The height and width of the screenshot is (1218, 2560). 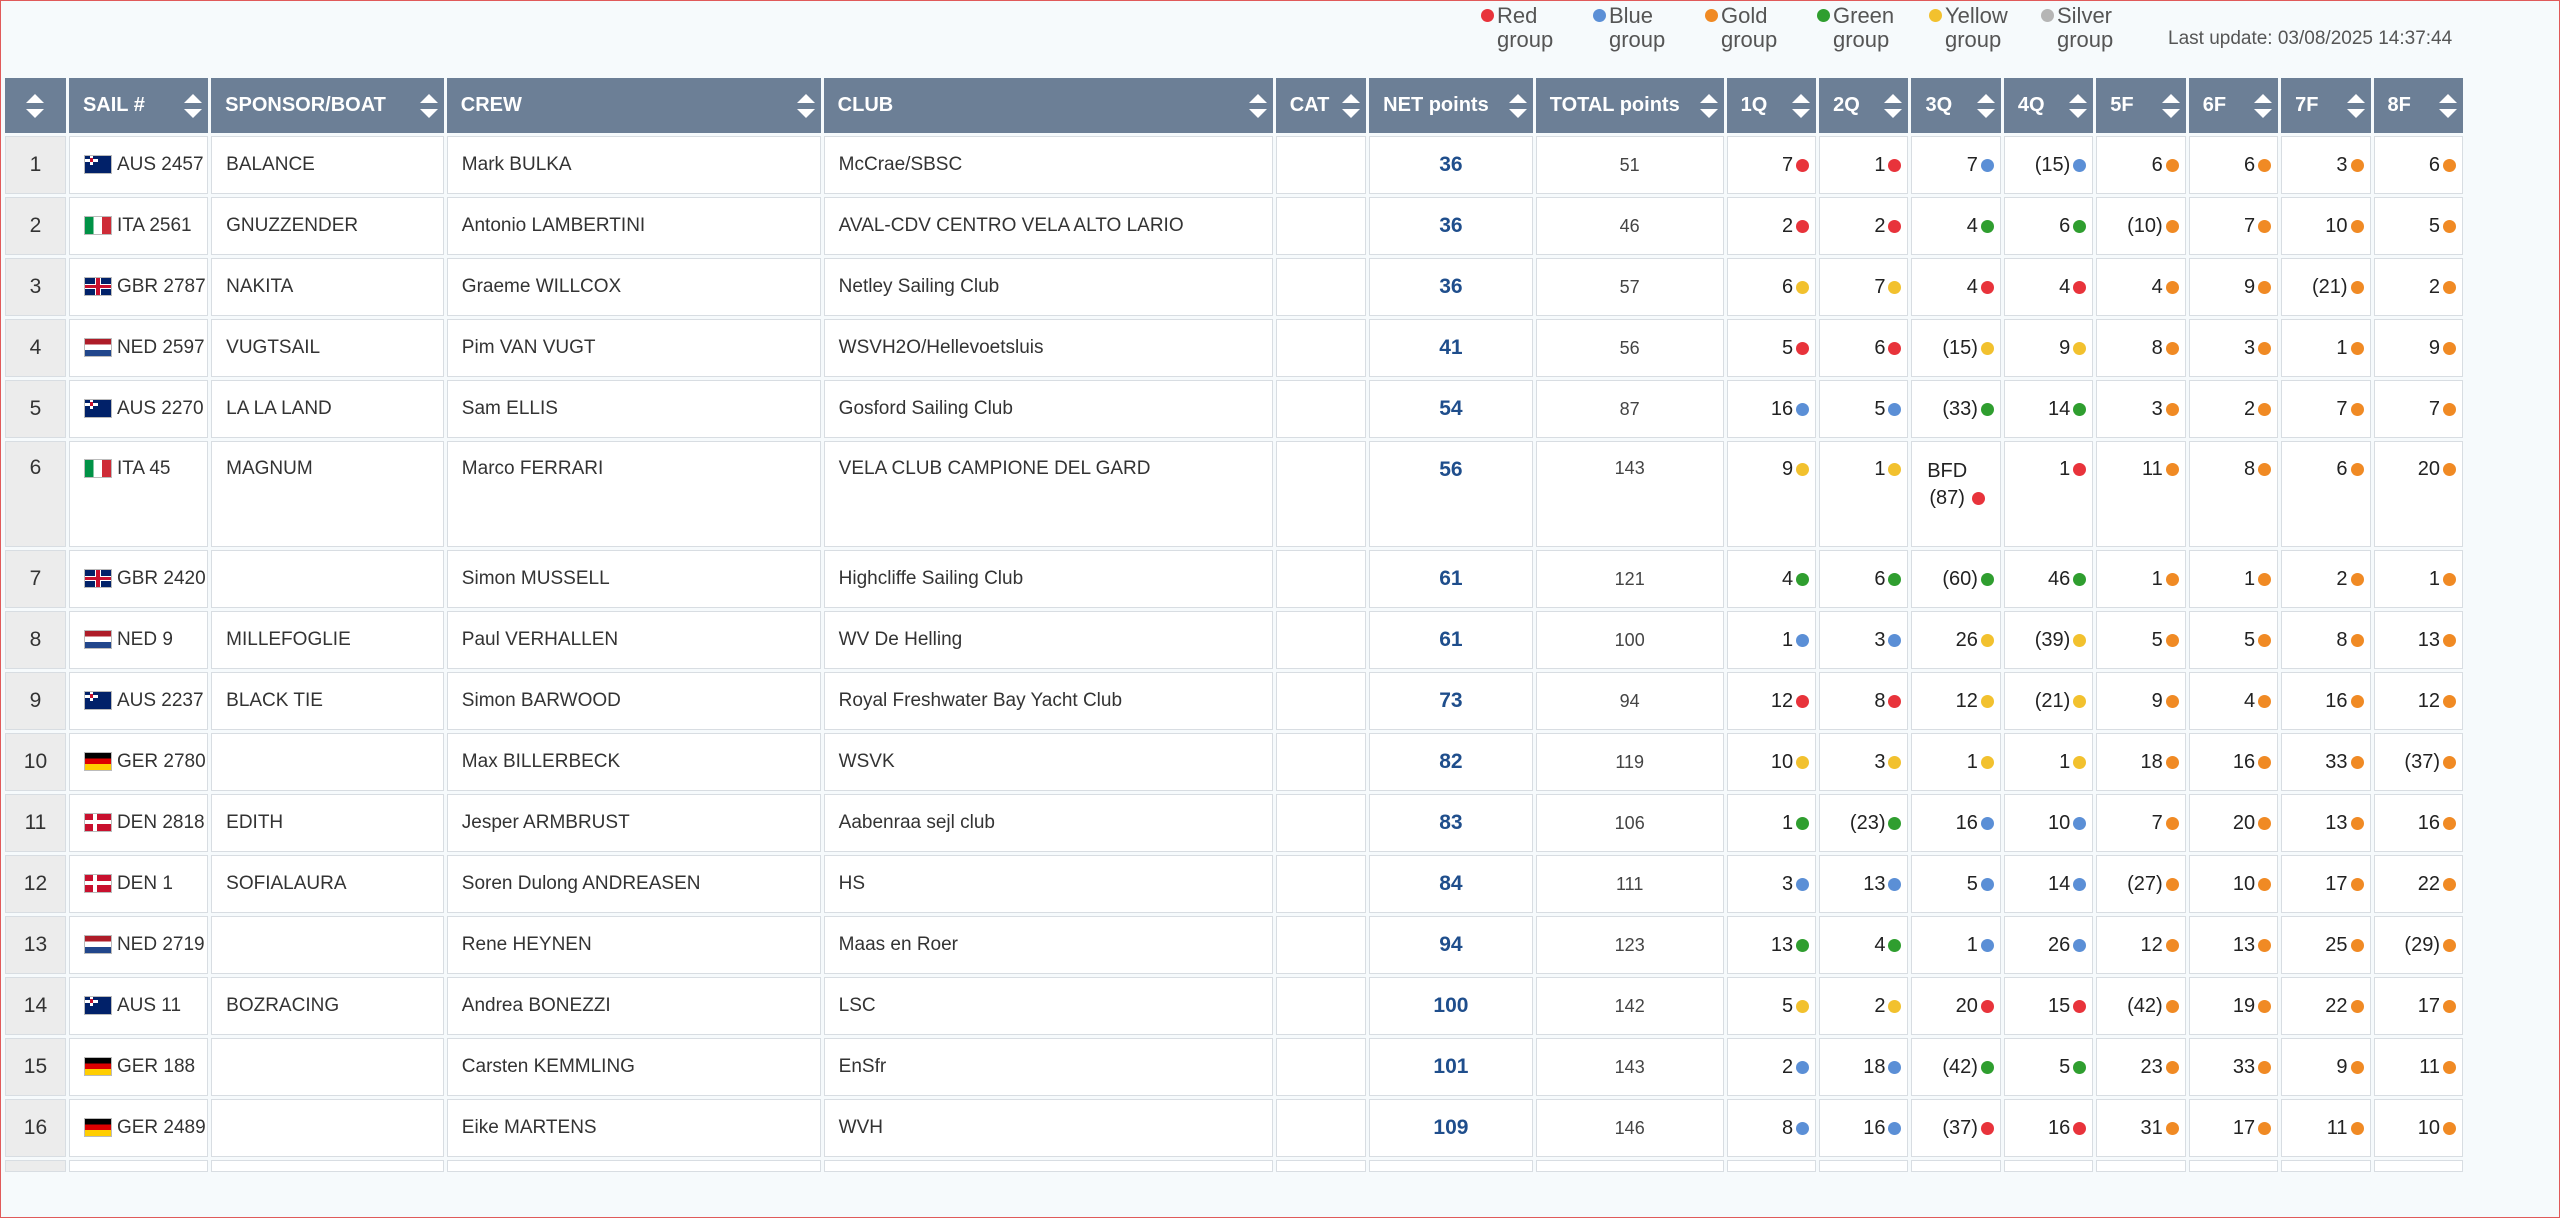 I want to click on sponsor-boat-cell, so click(x=327, y=1128).